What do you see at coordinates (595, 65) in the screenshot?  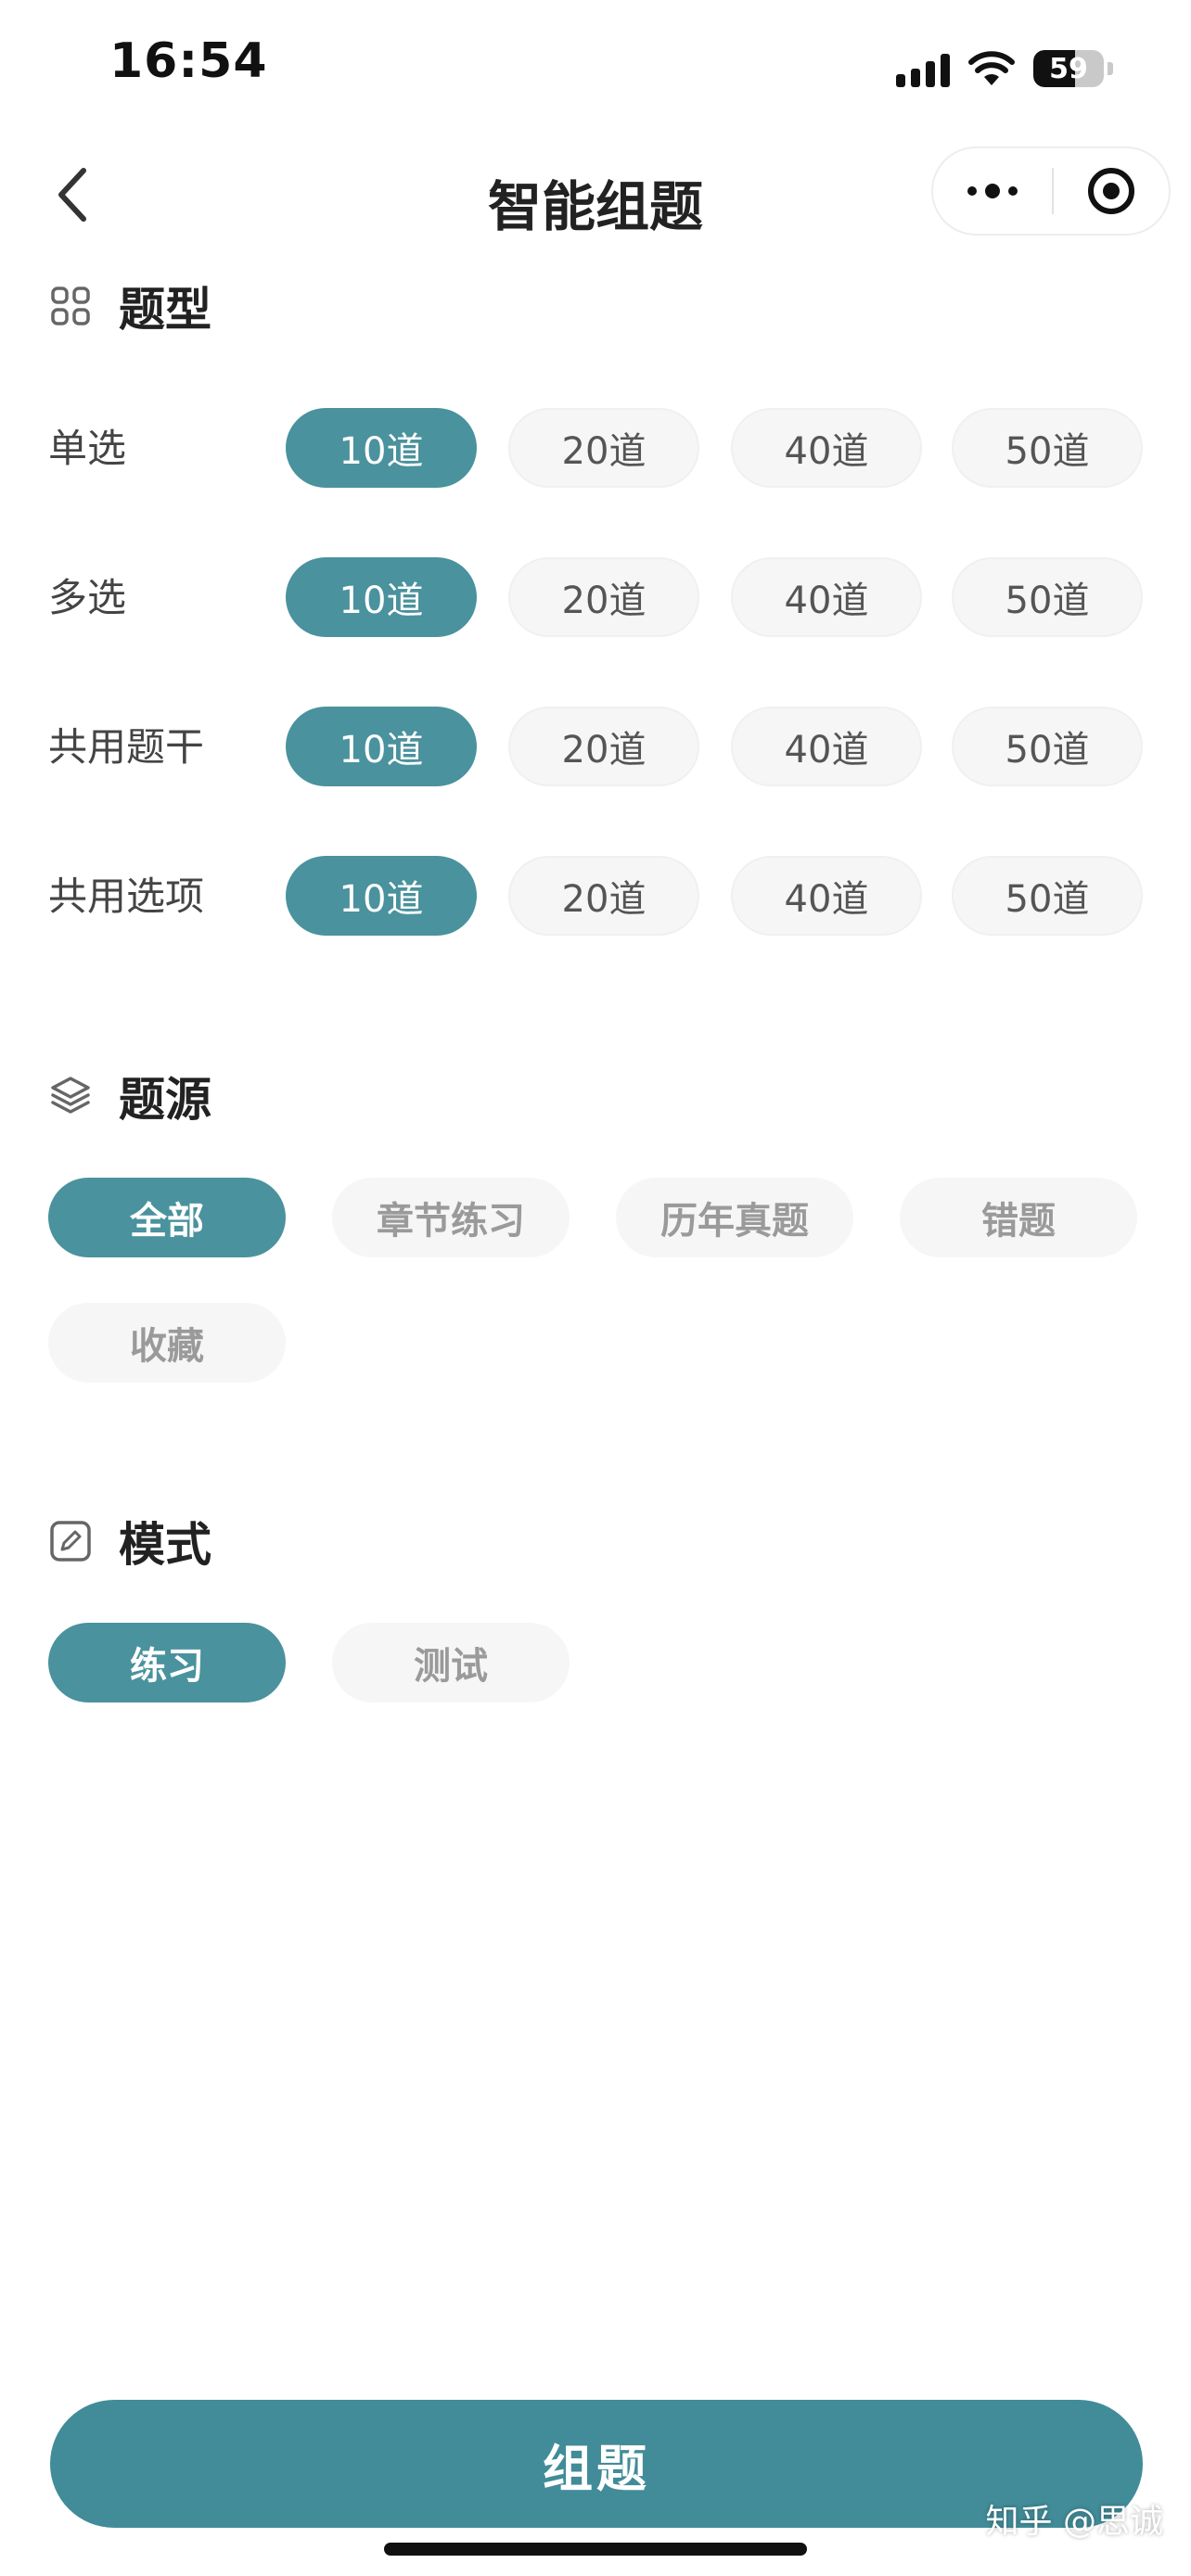 I see `status-bar: 16:54 59` at bounding box center [595, 65].